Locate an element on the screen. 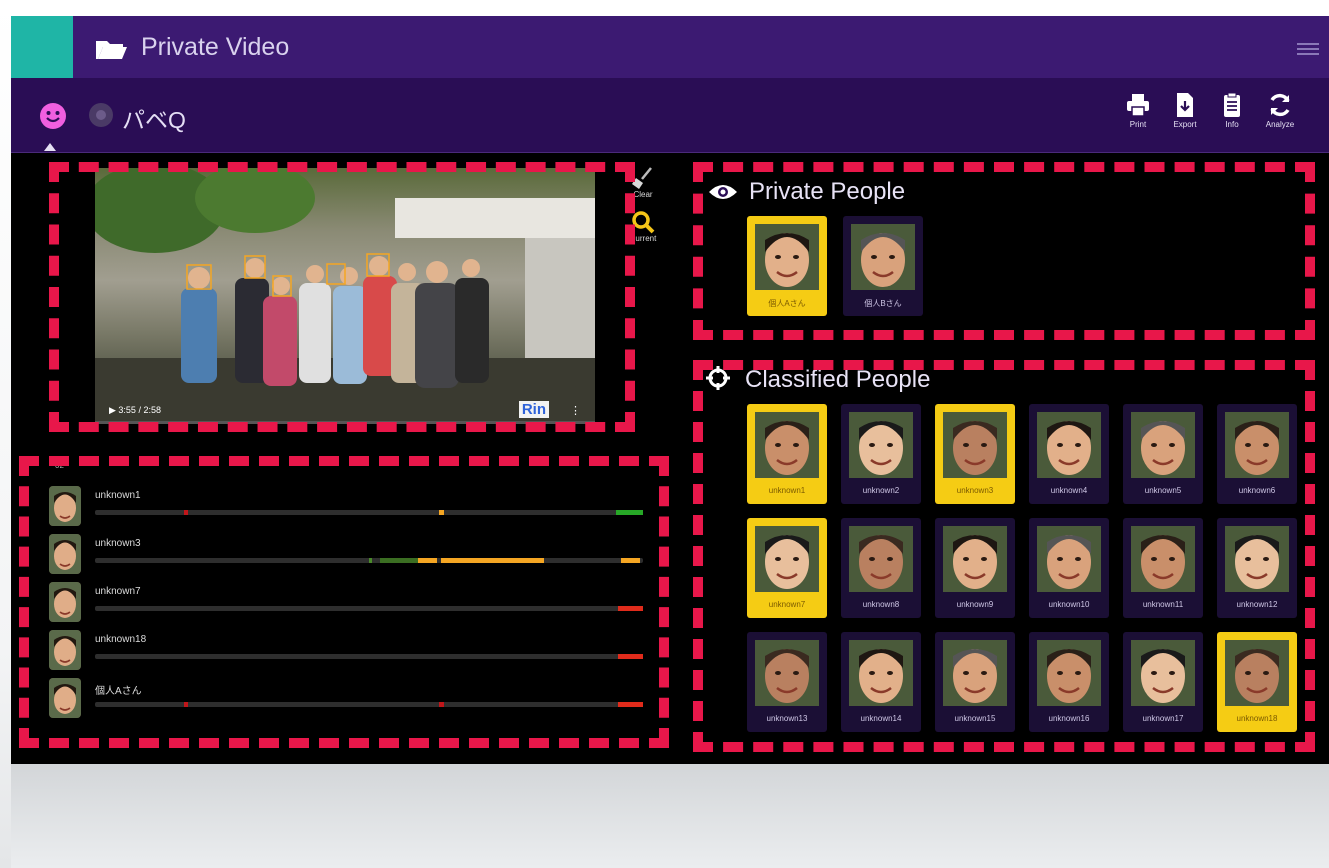 The image size is (1329, 868). info-label: Info is located at coordinates (1232, 124).